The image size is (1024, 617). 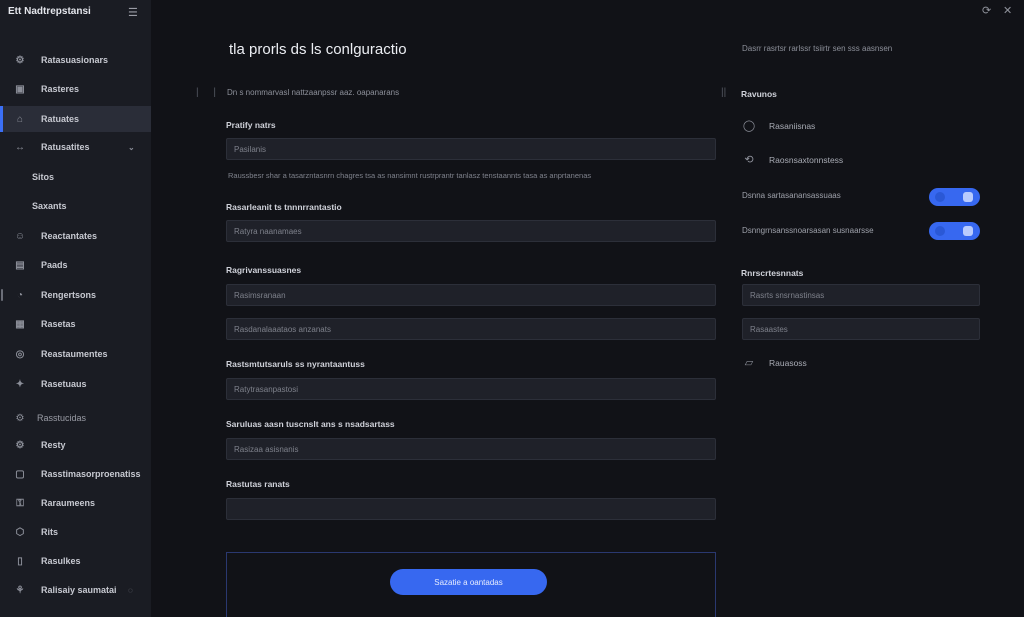 What do you see at coordinates (65, 147) in the screenshot?
I see `sidebar-item-label: Ratusatites` at bounding box center [65, 147].